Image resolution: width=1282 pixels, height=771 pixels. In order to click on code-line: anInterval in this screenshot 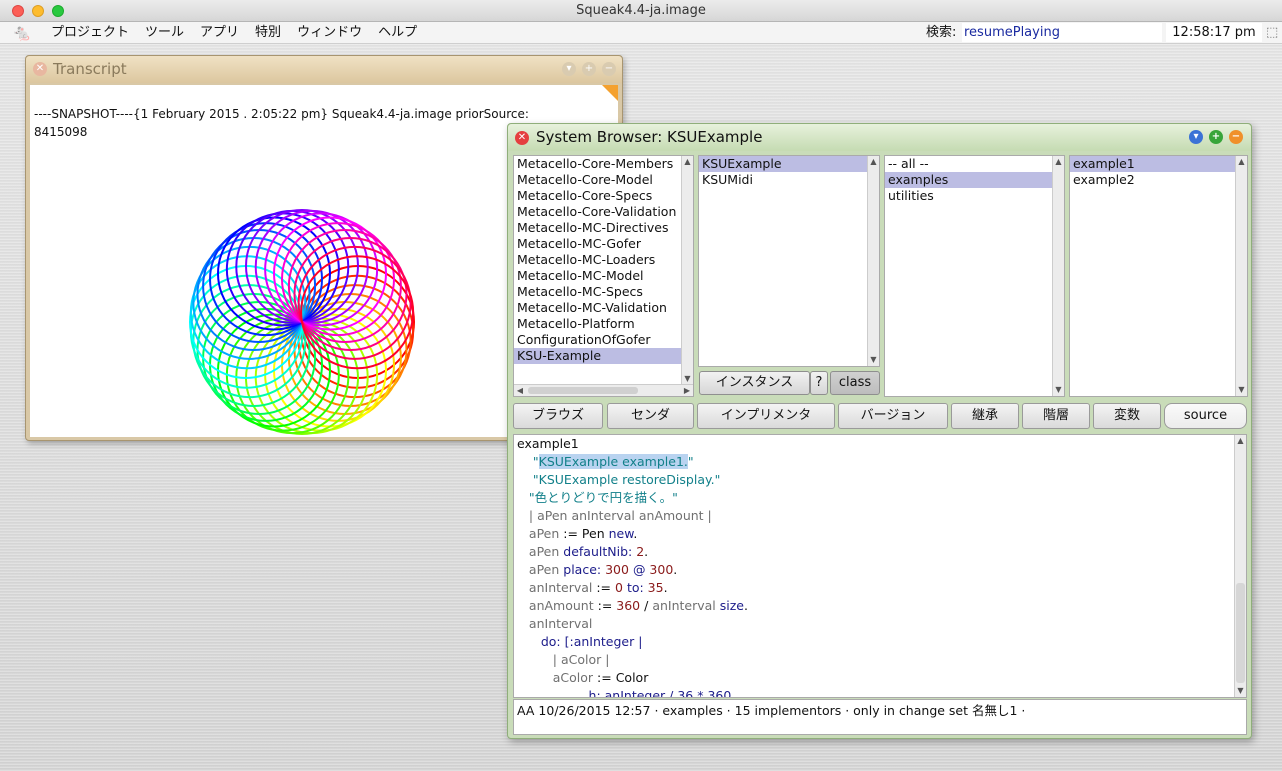, I will do `click(560, 623)`.